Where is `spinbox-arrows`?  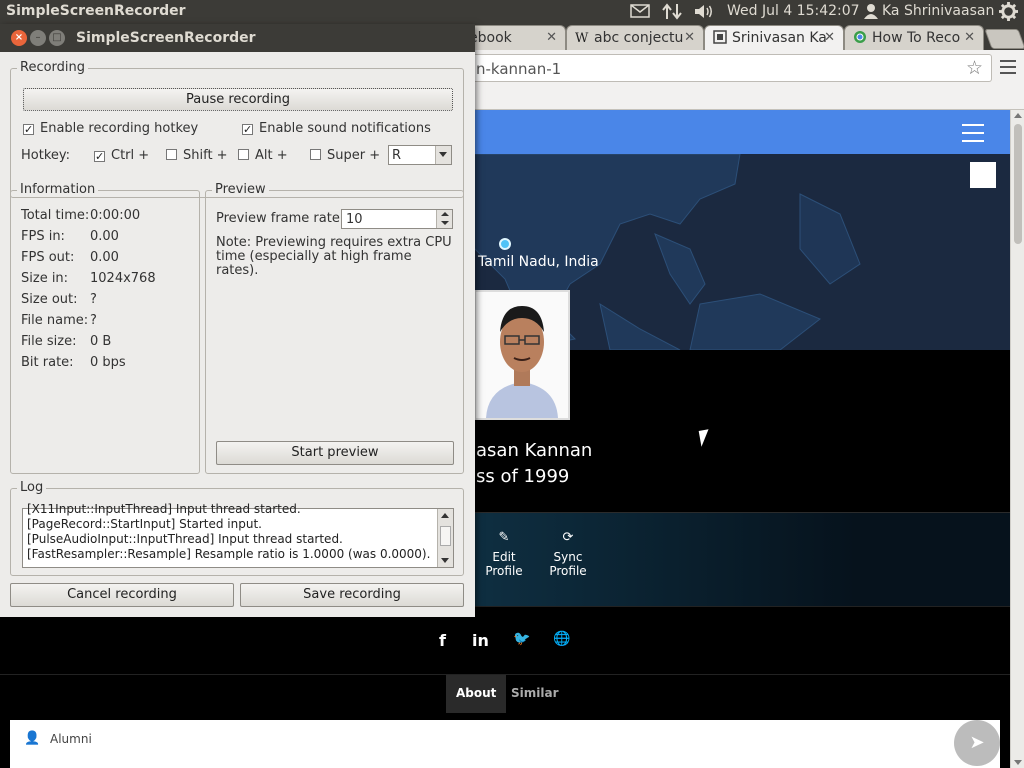
spinbox-arrows is located at coordinates (444, 219).